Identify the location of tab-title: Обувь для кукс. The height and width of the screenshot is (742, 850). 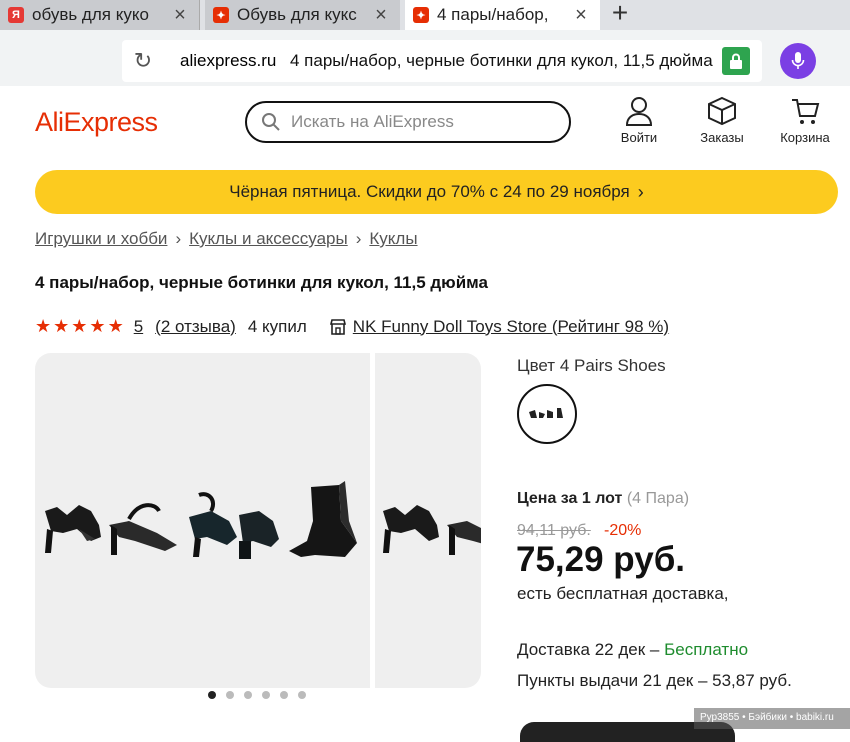
(297, 14).